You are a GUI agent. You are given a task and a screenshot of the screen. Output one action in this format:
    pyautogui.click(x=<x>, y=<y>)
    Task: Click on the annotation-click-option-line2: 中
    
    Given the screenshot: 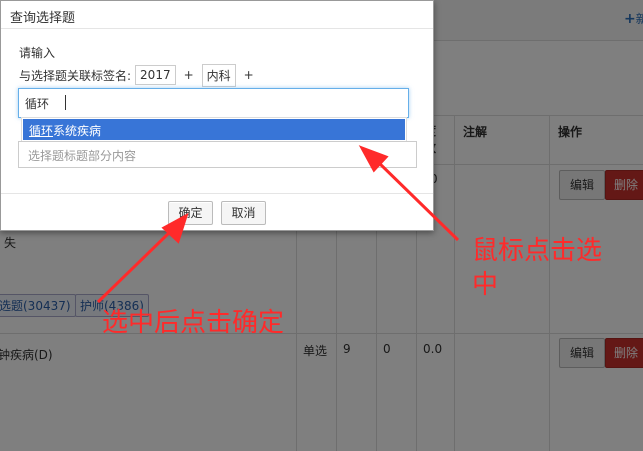 What is the action you would take?
    pyautogui.click(x=485, y=285)
    